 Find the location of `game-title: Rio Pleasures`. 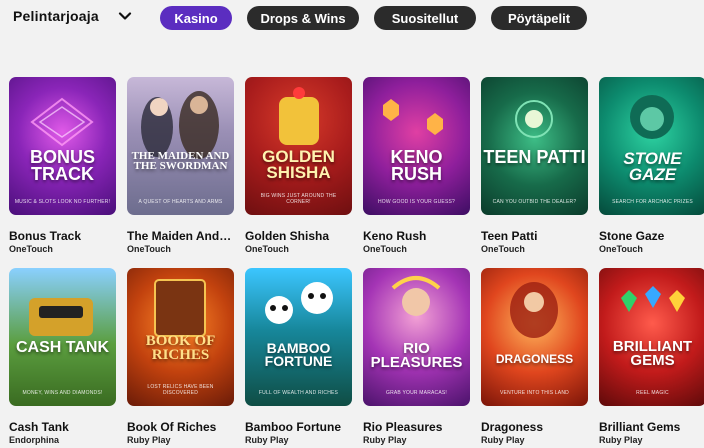

game-title: Rio Pleasures is located at coordinates (403, 427).